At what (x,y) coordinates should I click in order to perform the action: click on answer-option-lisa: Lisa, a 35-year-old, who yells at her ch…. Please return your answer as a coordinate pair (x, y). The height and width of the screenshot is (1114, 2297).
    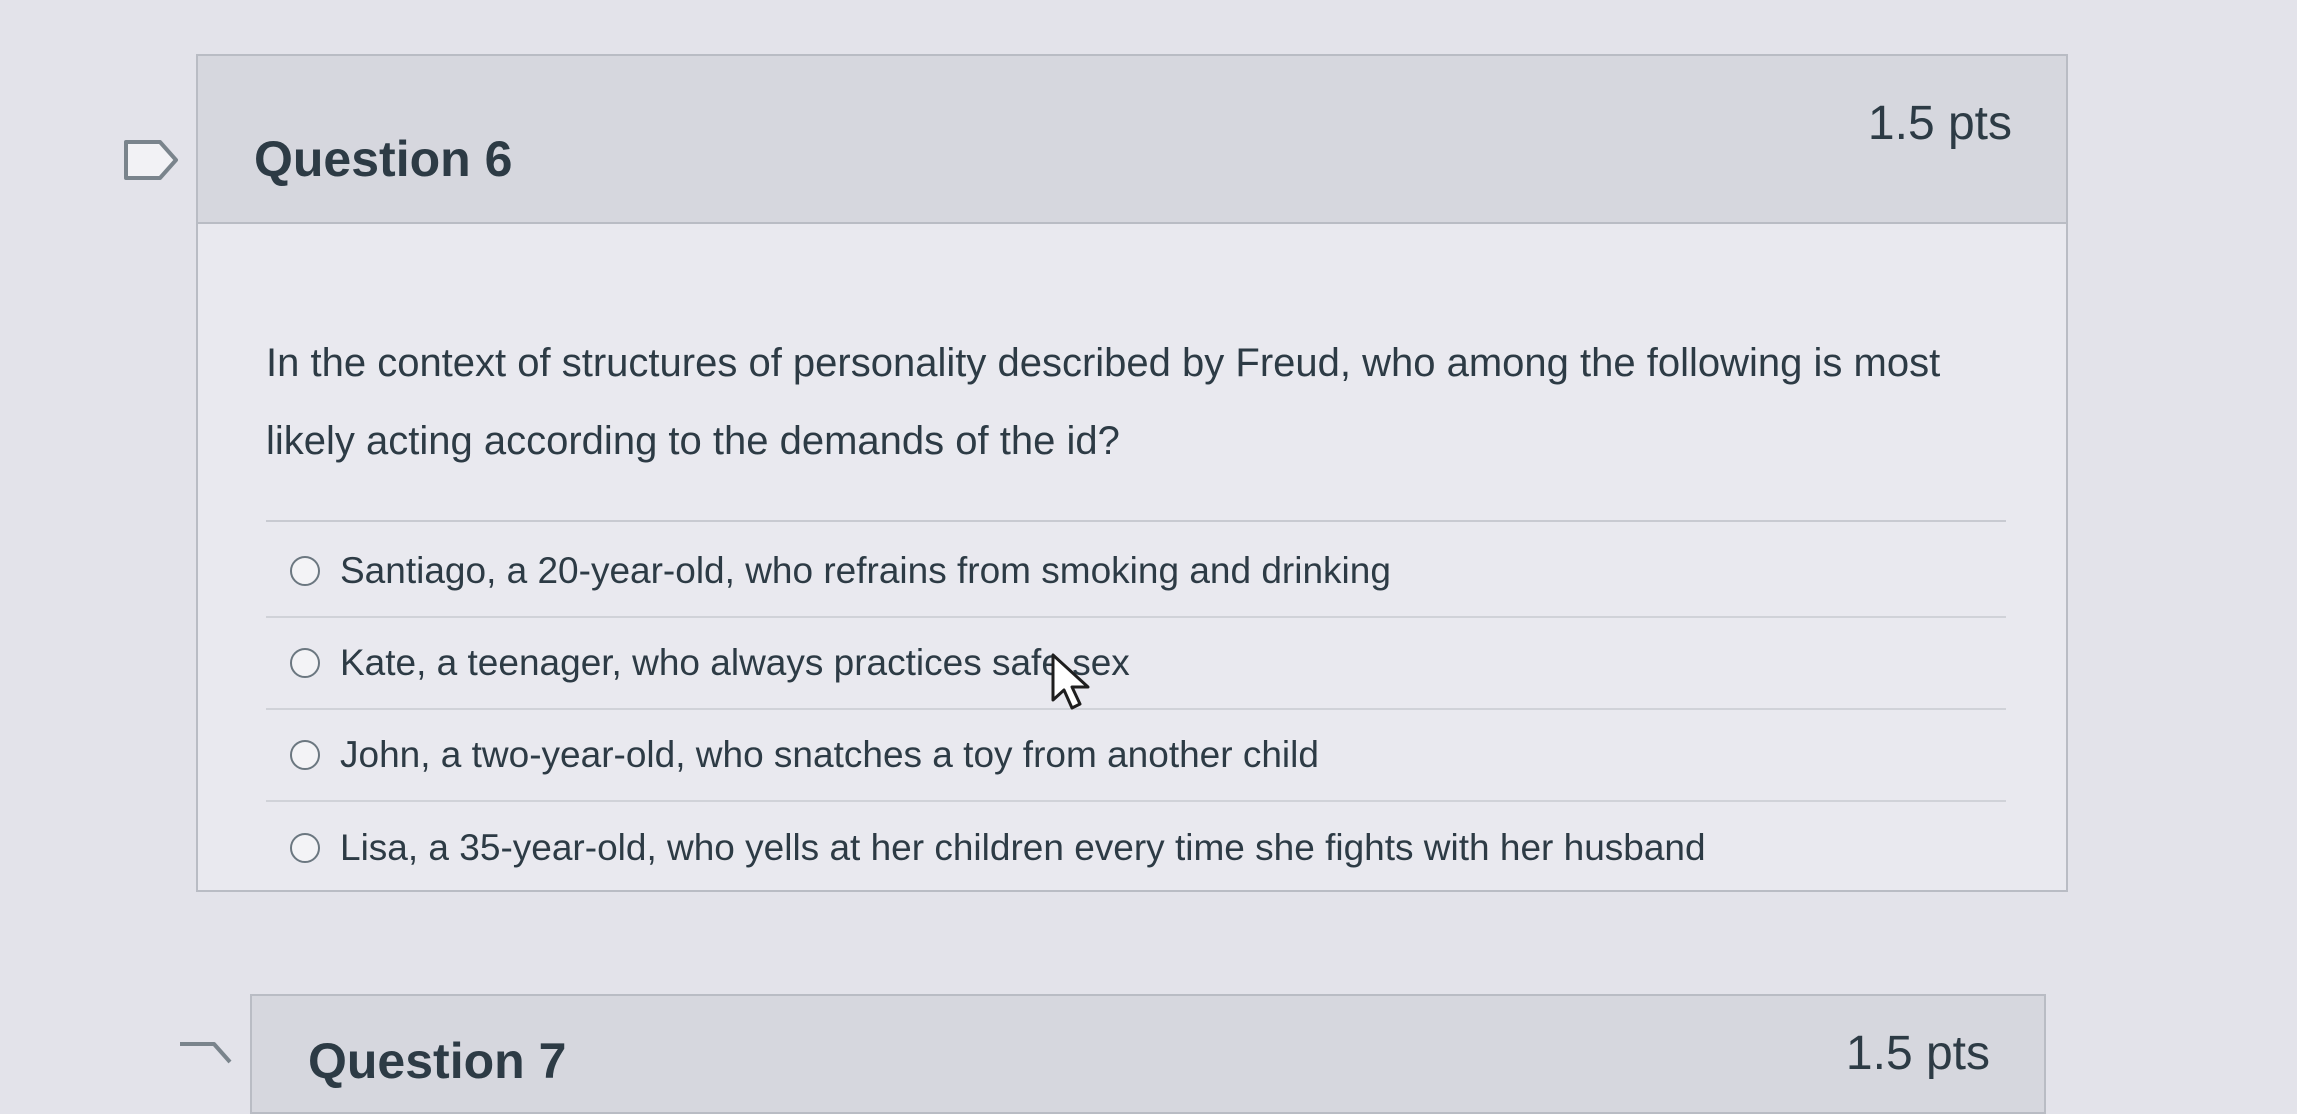
    Looking at the image, I should click on (1136, 848).